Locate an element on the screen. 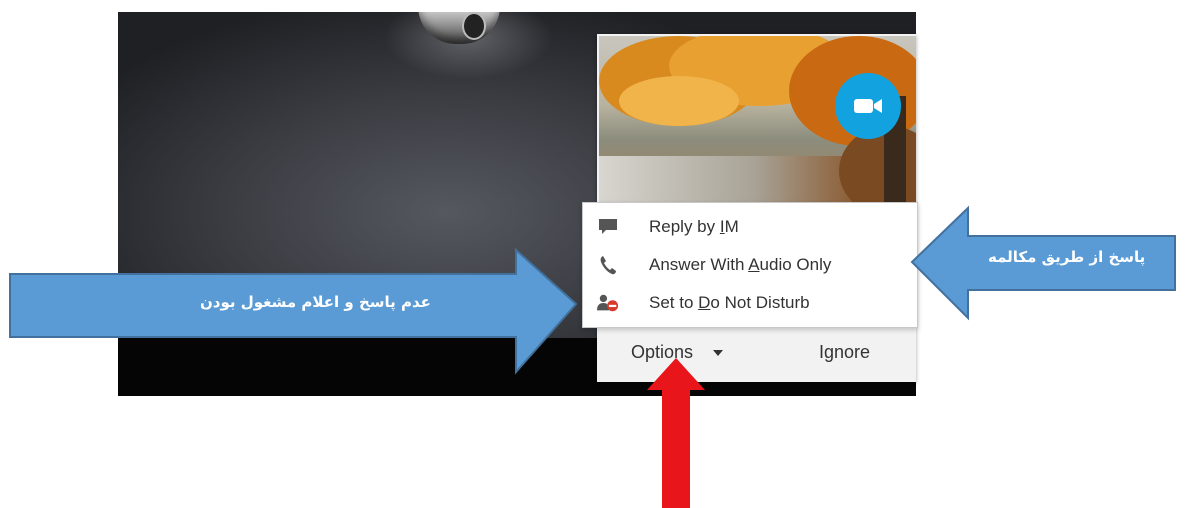 The height and width of the screenshot is (508, 1187). left-annotation-arrow is located at coordinates (293, 311).